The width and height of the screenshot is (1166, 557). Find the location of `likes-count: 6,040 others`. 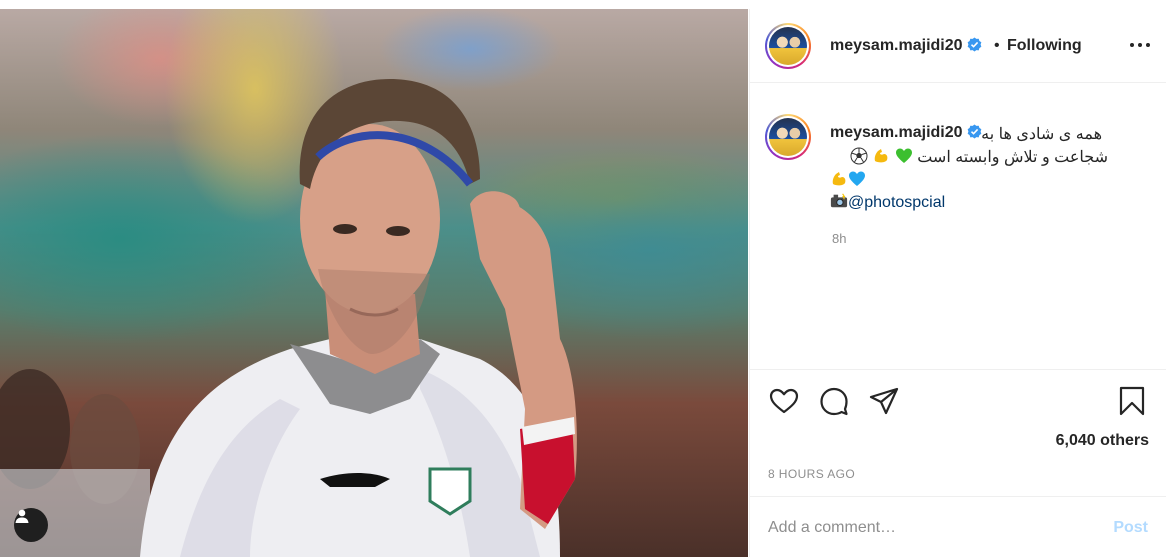

likes-count: 6,040 others is located at coordinates (1102, 441).